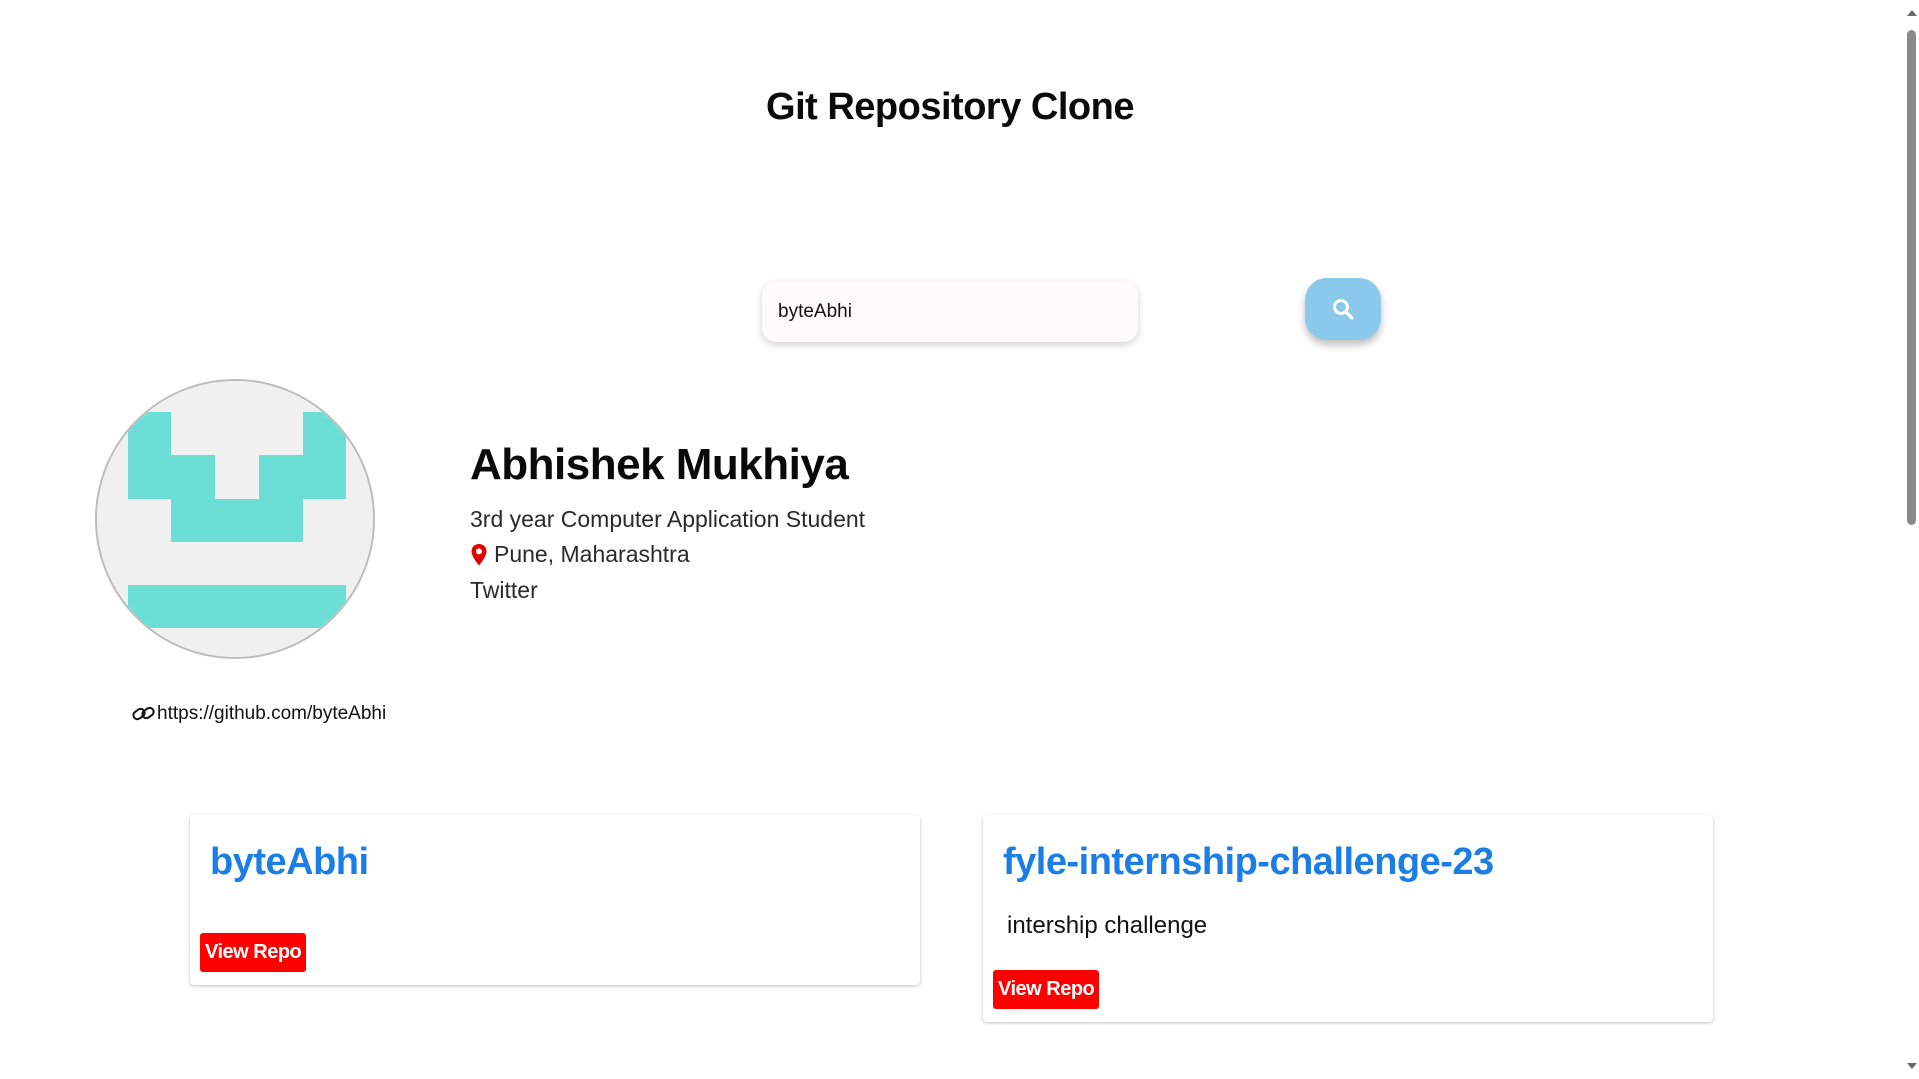  Describe the element at coordinates (271, 714) in the screenshot. I see `github-url: https://github.com/byteAbhi` at that location.